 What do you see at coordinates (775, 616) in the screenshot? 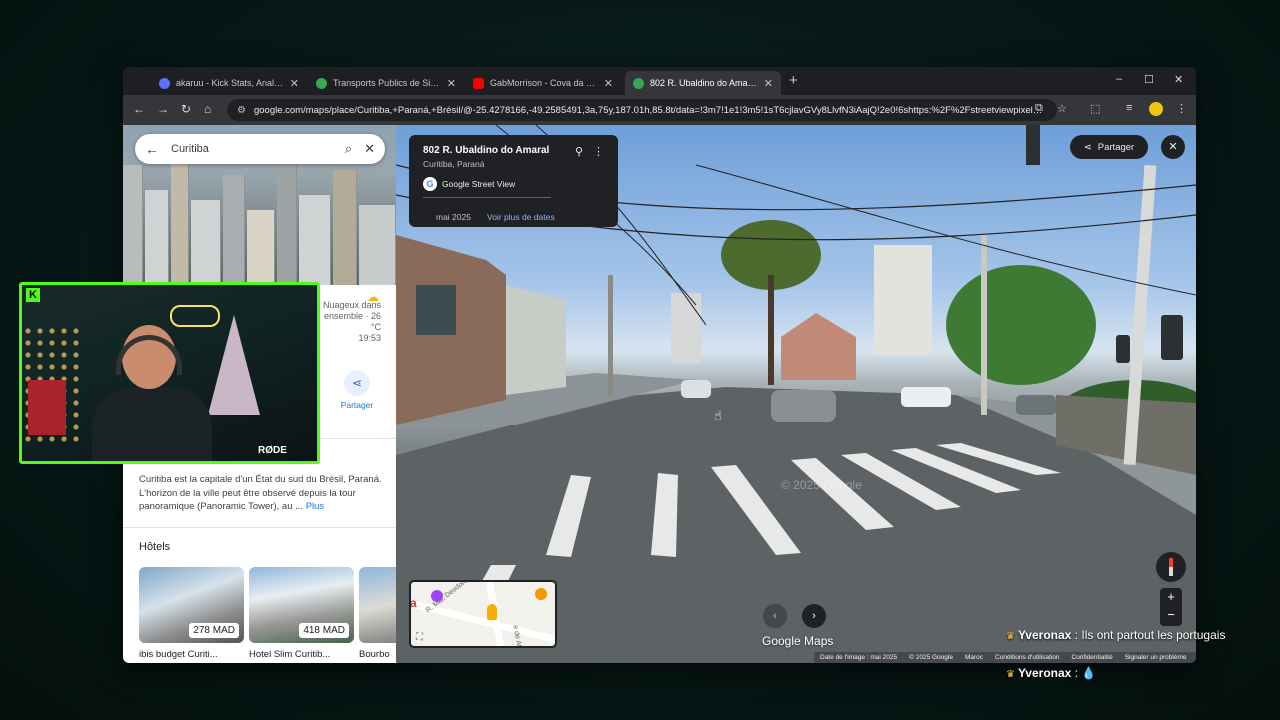
I see `previous-image-button: ‹` at bounding box center [775, 616].